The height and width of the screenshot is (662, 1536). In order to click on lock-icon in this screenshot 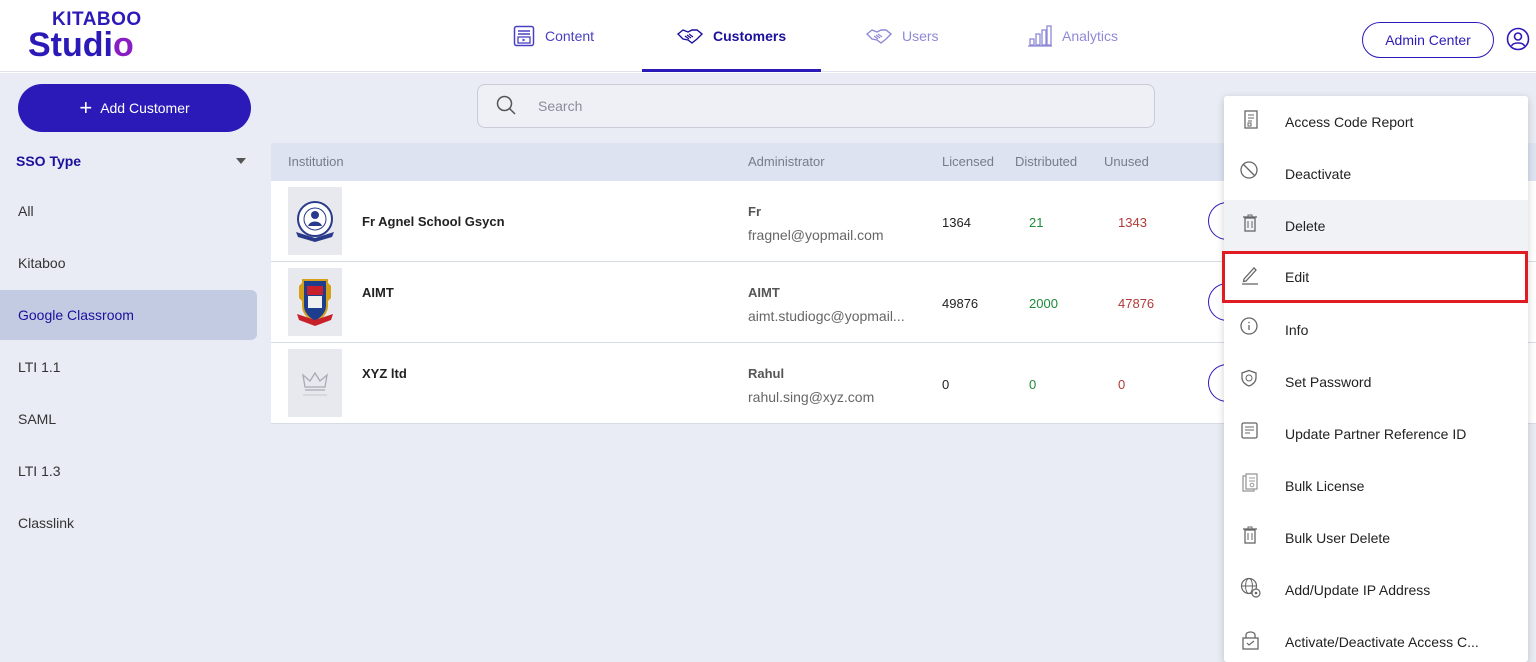, I will do `click(1251, 640)`.